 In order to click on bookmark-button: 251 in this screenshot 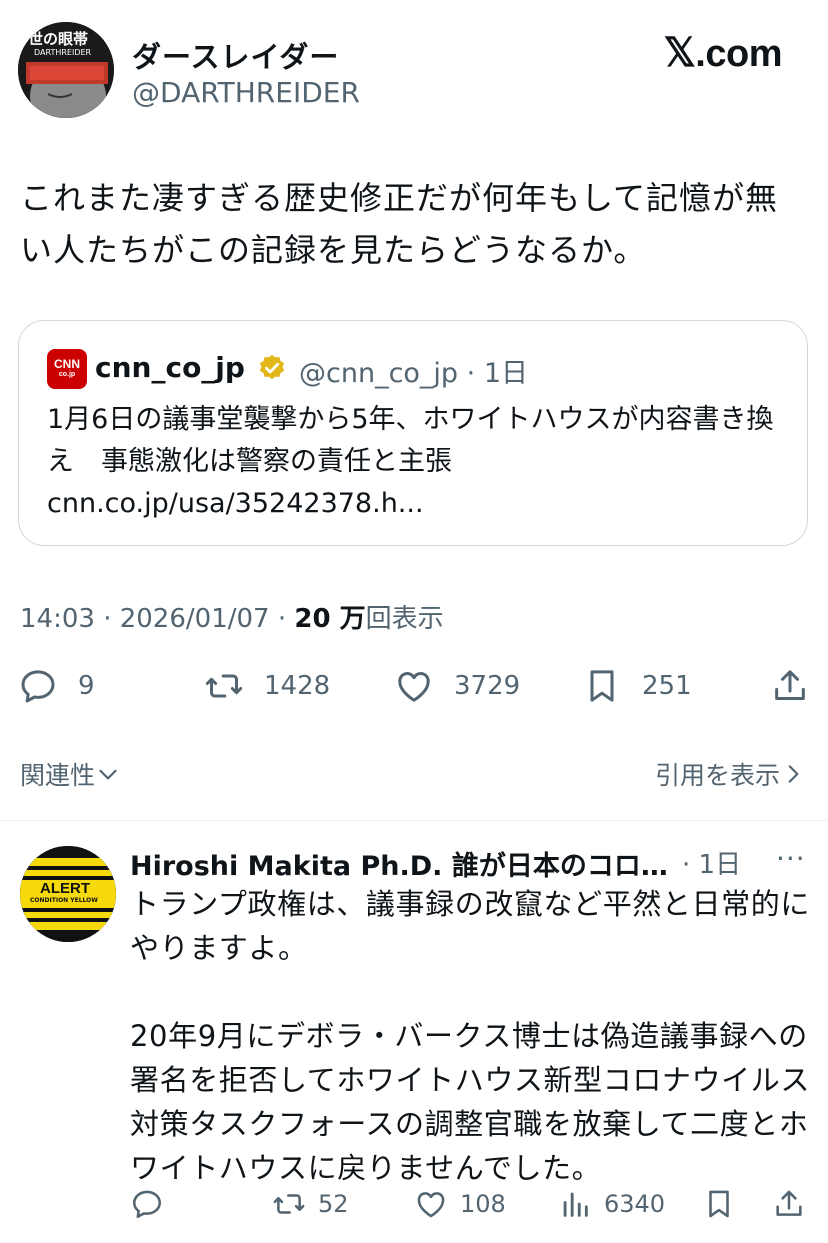, I will do `click(637, 686)`.